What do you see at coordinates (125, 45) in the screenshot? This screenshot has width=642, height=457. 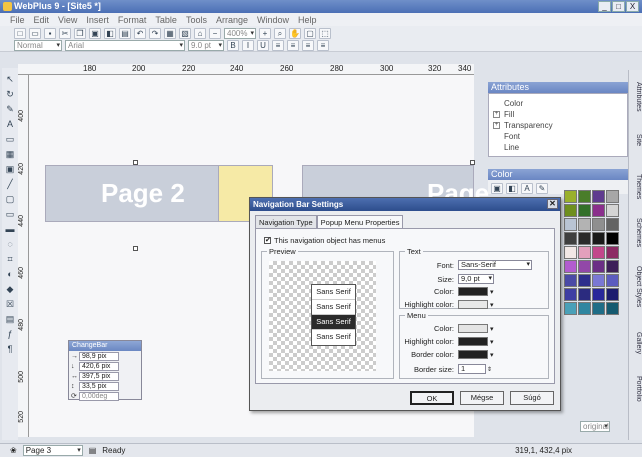 I see `font-combo: Arial` at bounding box center [125, 45].